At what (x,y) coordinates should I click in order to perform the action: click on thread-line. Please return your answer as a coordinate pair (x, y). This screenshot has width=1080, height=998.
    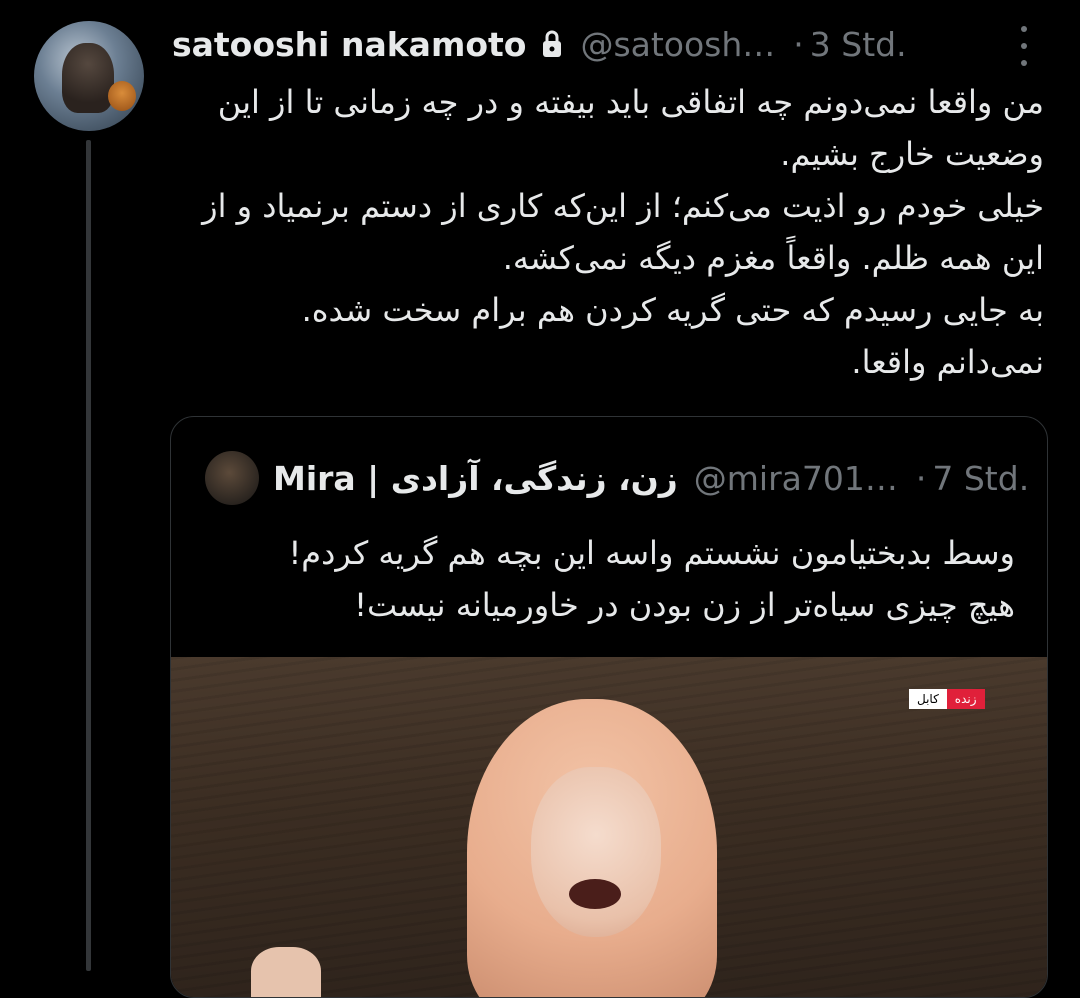
    Looking at the image, I should click on (88, 555).